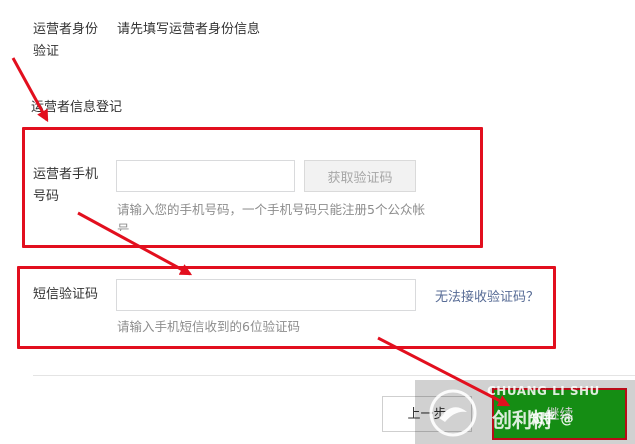  What do you see at coordinates (30, 90) in the screenshot?
I see `arrow-to-section-title` at bounding box center [30, 90].